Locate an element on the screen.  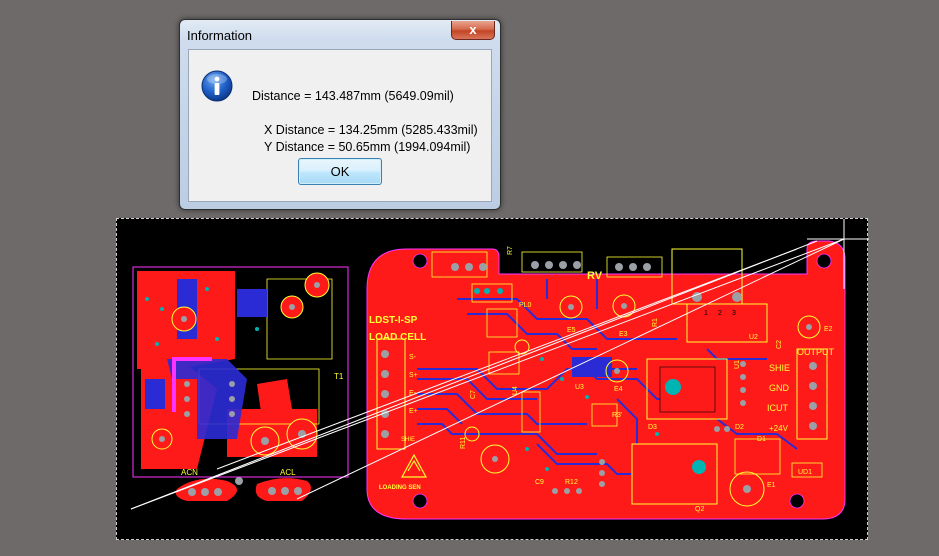
dialog-title: Information is located at coordinates (220, 35).